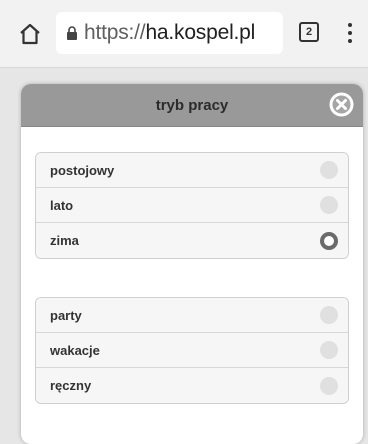 This screenshot has width=368, height=444. Describe the element at coordinates (30, 34) in the screenshot. I see `home-icon` at that location.